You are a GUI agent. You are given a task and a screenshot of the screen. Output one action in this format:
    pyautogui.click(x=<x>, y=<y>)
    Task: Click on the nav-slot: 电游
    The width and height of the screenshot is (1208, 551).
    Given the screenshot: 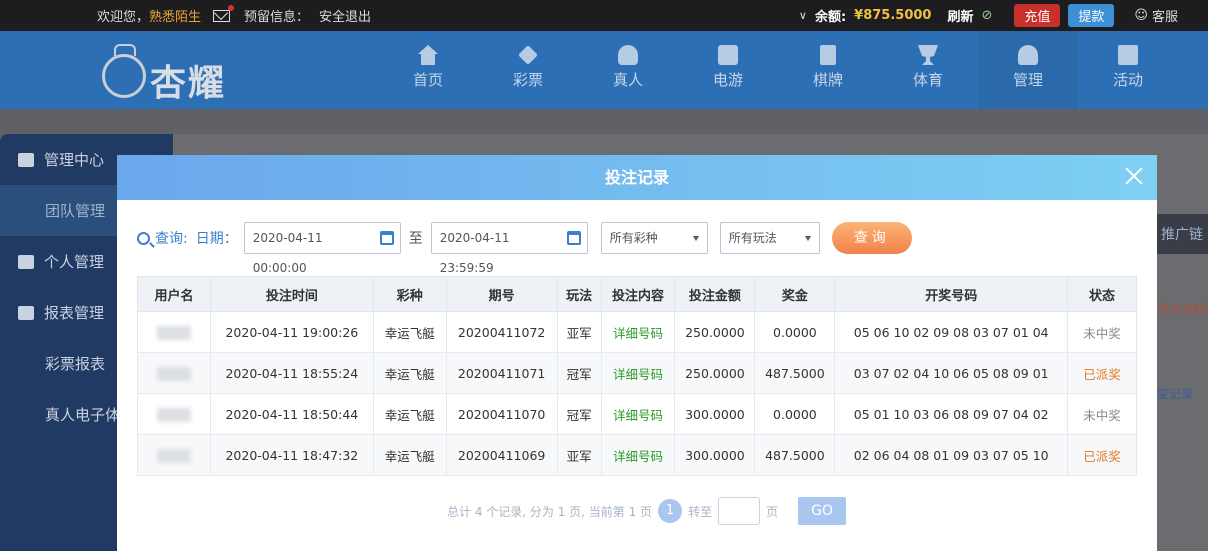 What is the action you would take?
    pyautogui.click(x=728, y=70)
    